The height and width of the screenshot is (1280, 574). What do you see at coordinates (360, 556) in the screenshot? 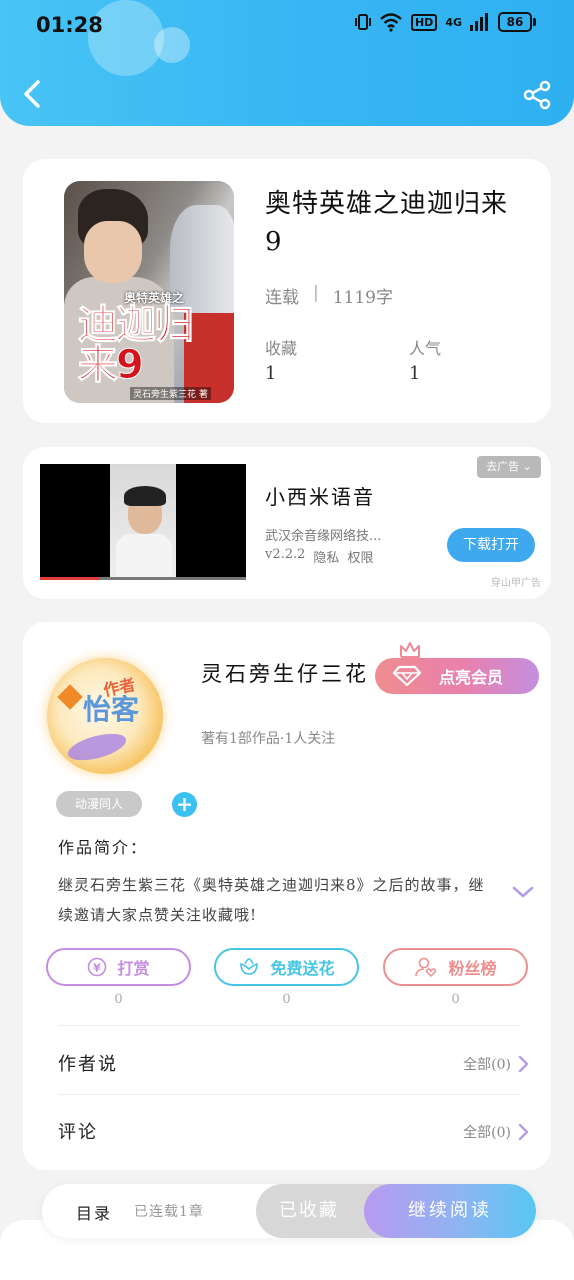
I see `ad-permissions-link: 权限` at bounding box center [360, 556].